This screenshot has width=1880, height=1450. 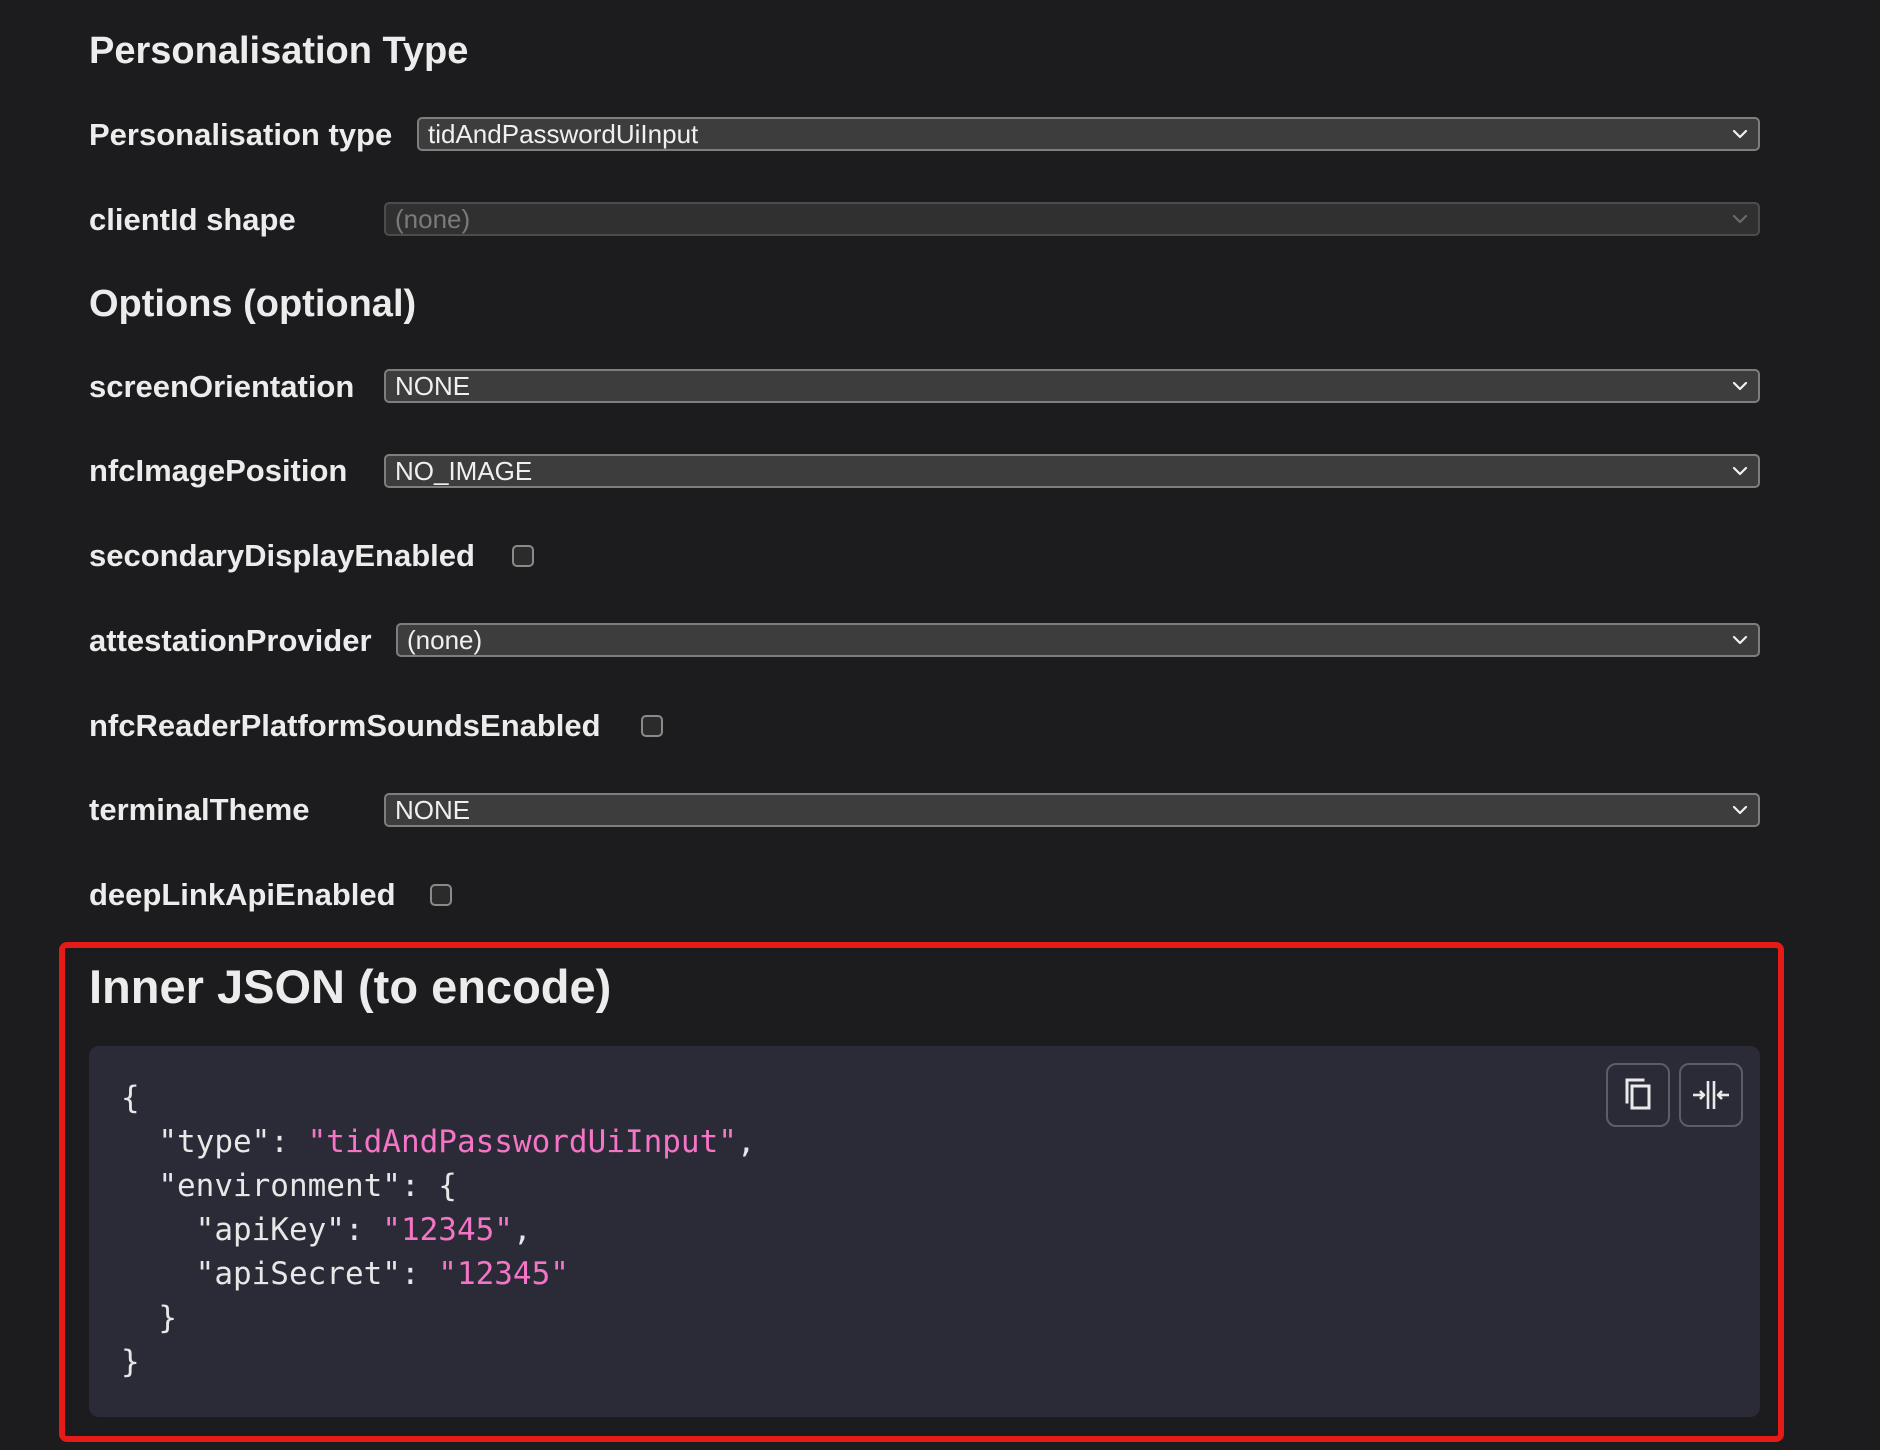 What do you see at coordinates (523, 556) in the screenshot?
I see `secondary-display-checkbox` at bounding box center [523, 556].